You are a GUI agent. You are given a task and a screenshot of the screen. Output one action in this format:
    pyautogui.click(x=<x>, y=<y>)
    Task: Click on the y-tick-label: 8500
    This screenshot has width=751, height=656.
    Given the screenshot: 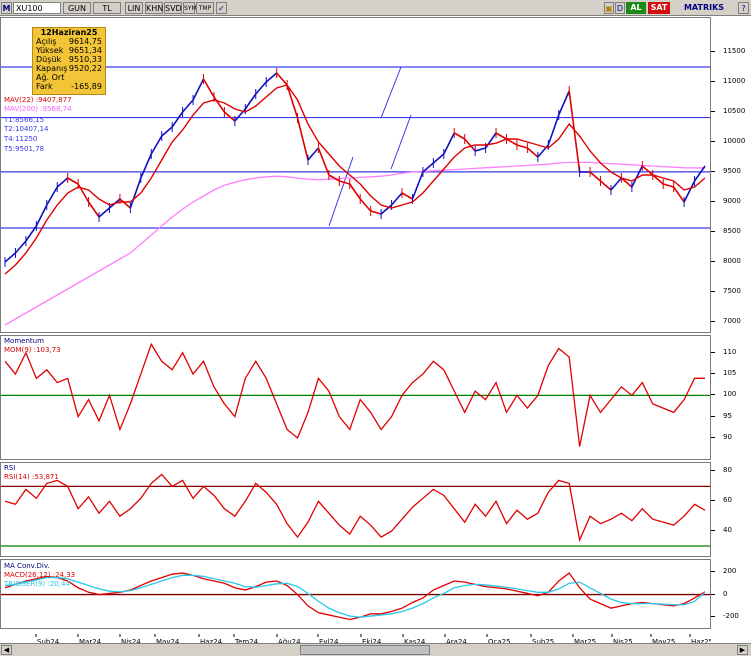 What is the action you would take?
    pyautogui.click(x=732, y=231)
    